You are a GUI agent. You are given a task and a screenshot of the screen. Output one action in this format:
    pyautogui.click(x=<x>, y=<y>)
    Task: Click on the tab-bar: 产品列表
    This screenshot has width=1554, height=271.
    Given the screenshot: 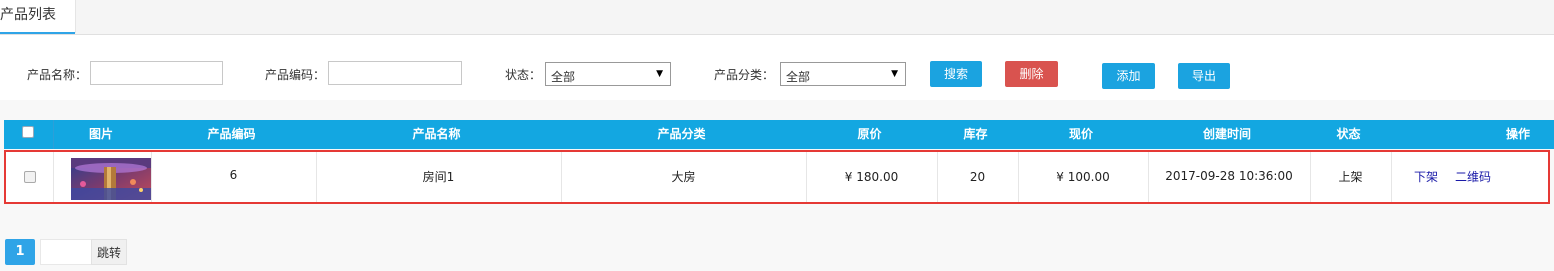 What is the action you would take?
    pyautogui.click(x=777, y=17)
    